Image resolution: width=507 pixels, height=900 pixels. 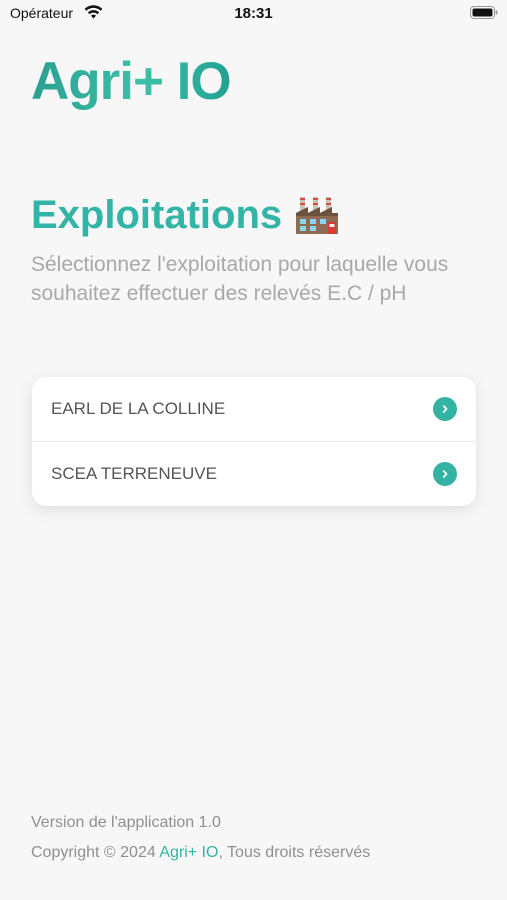 I want to click on farm-item-earl-de-la-colline: EARL DE LA COLLINE, so click(x=254, y=409).